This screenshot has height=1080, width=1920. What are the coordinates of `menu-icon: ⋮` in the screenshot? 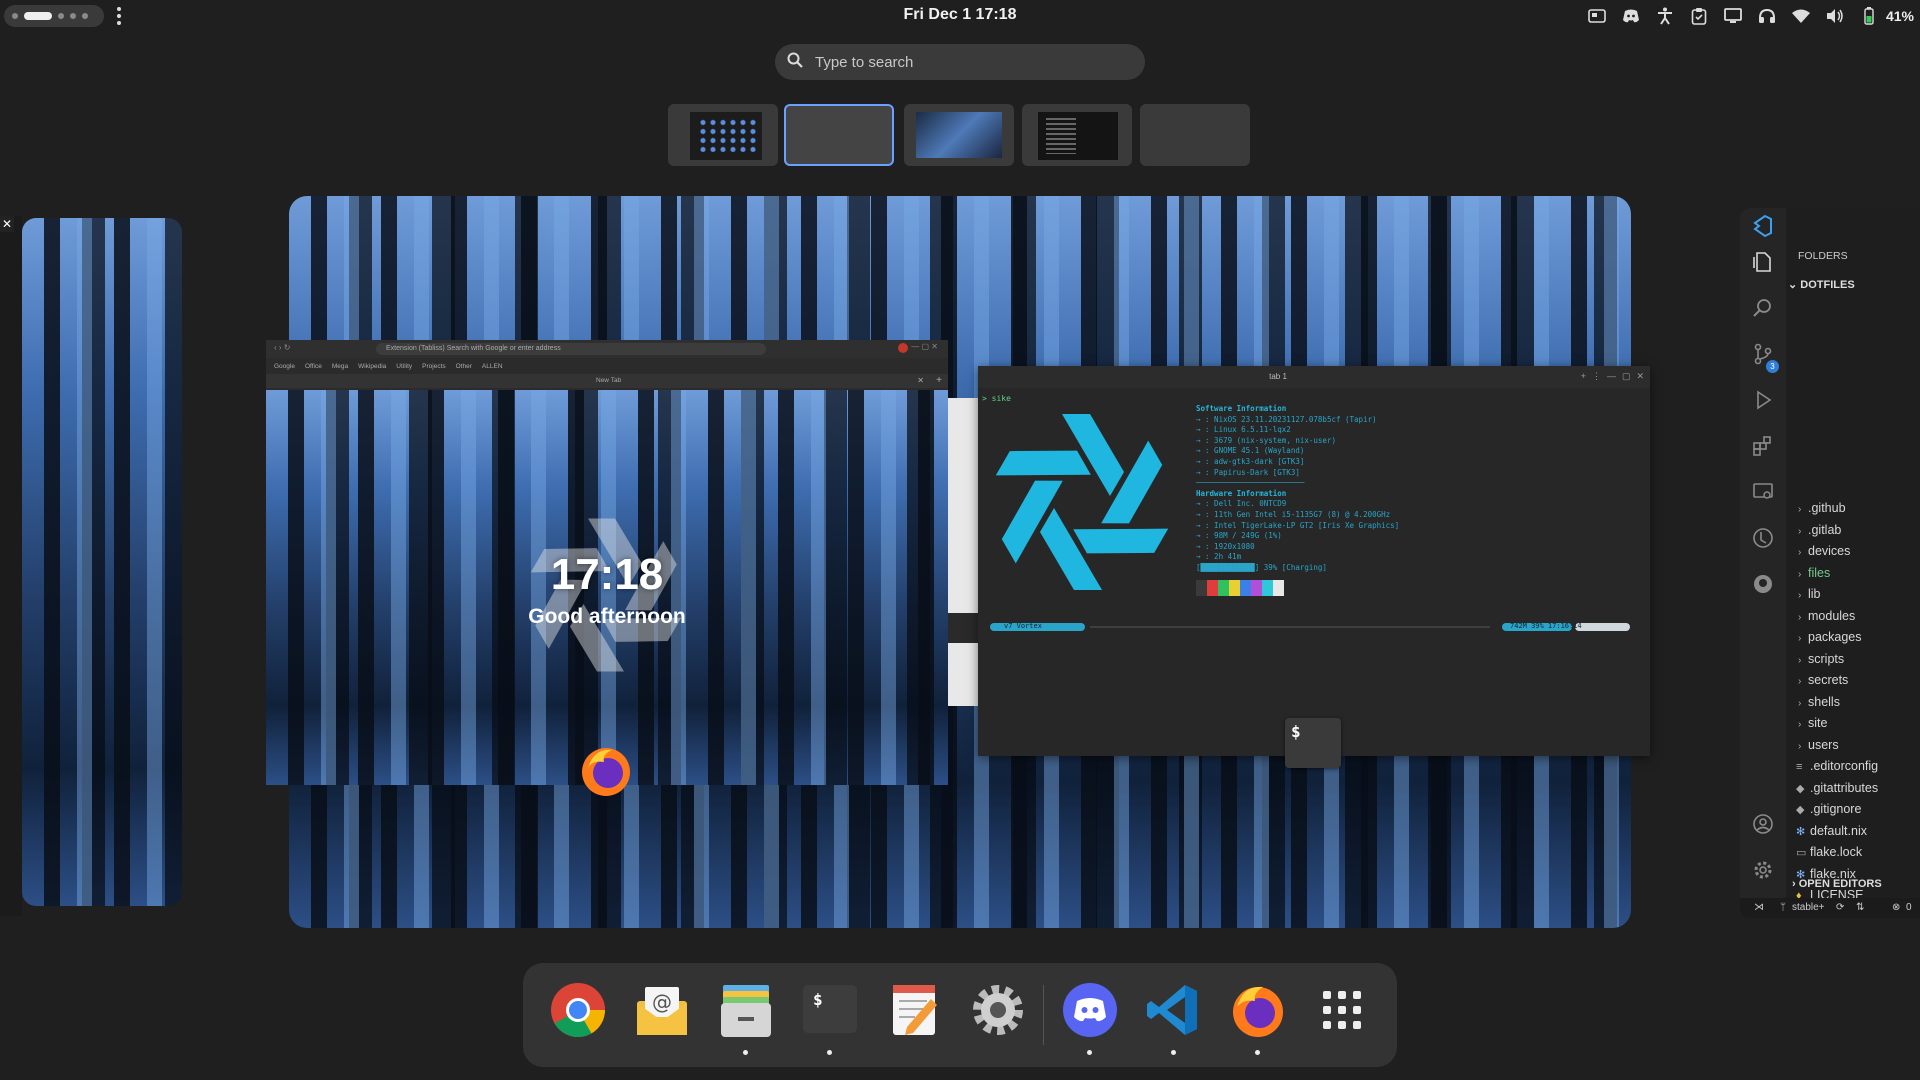 It's located at (1596, 376).